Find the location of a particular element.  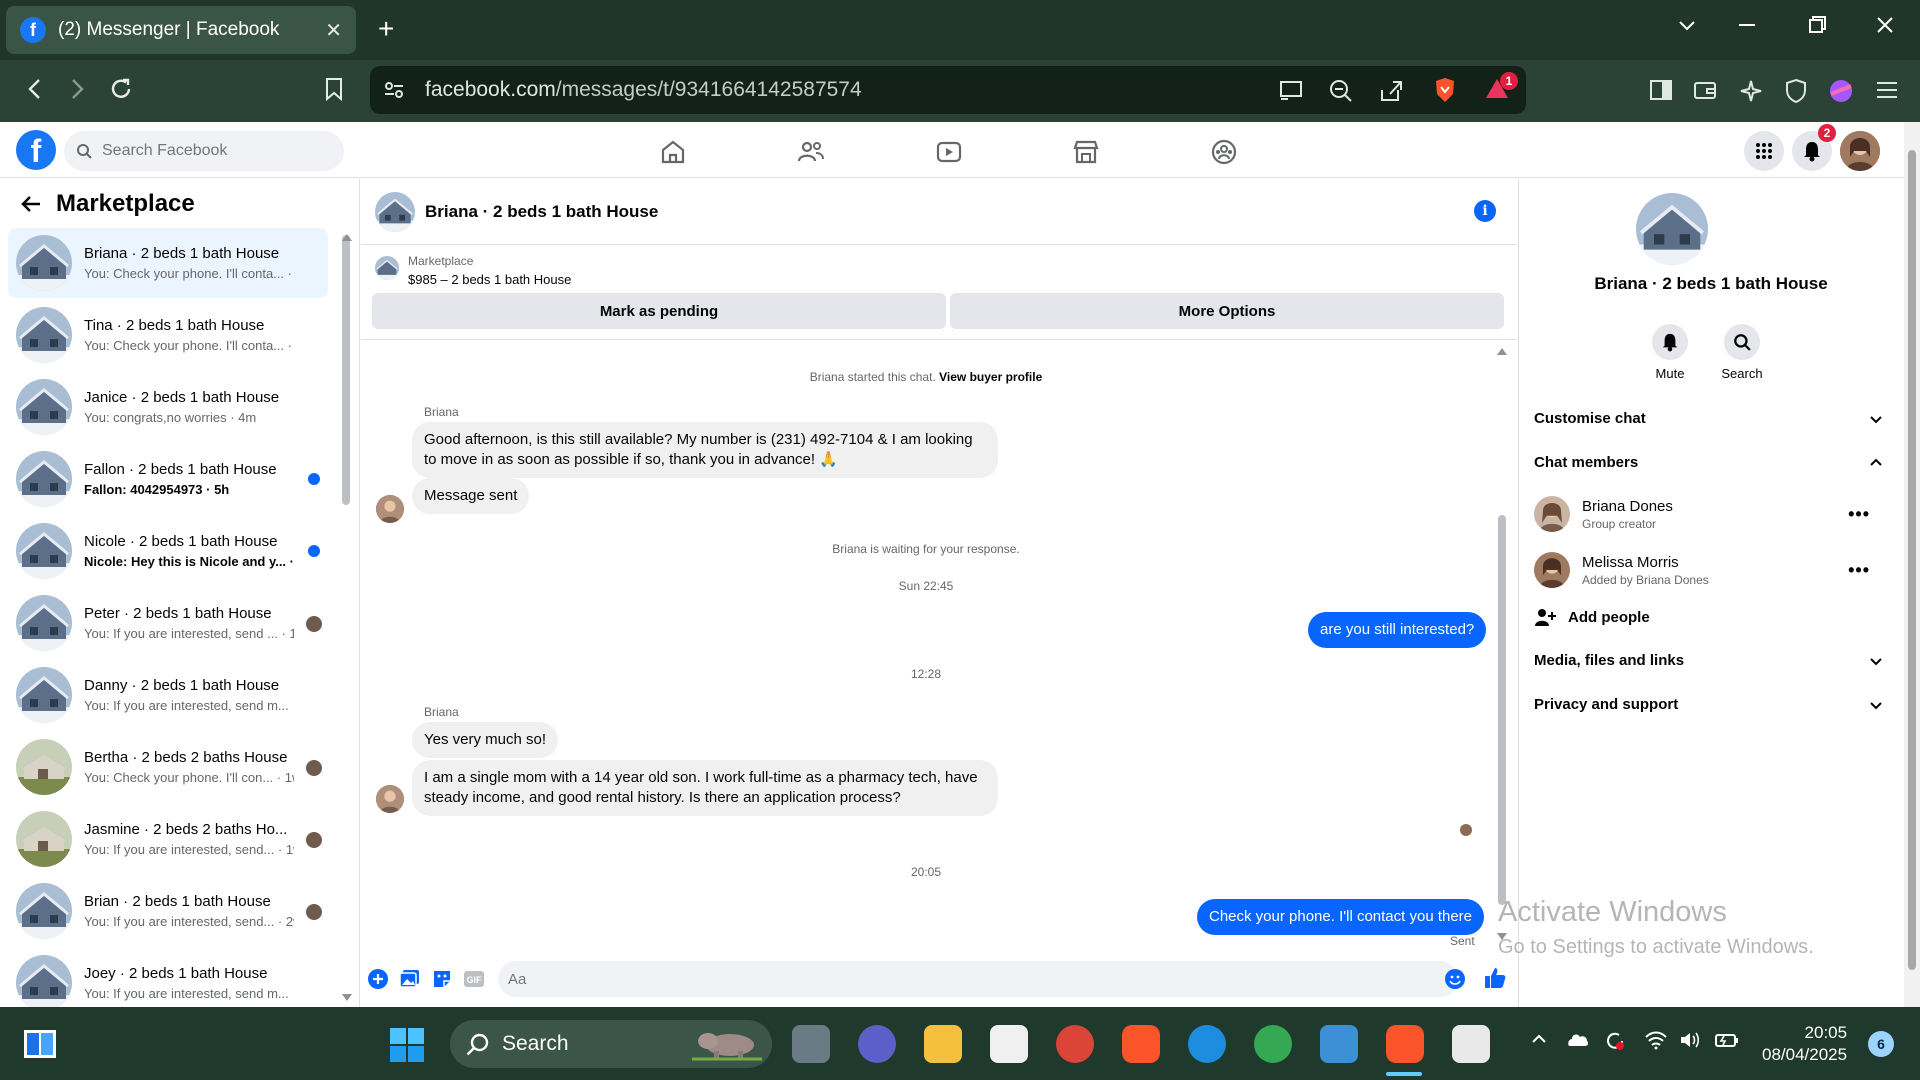

wallet-icon is located at coordinates (1705, 90).